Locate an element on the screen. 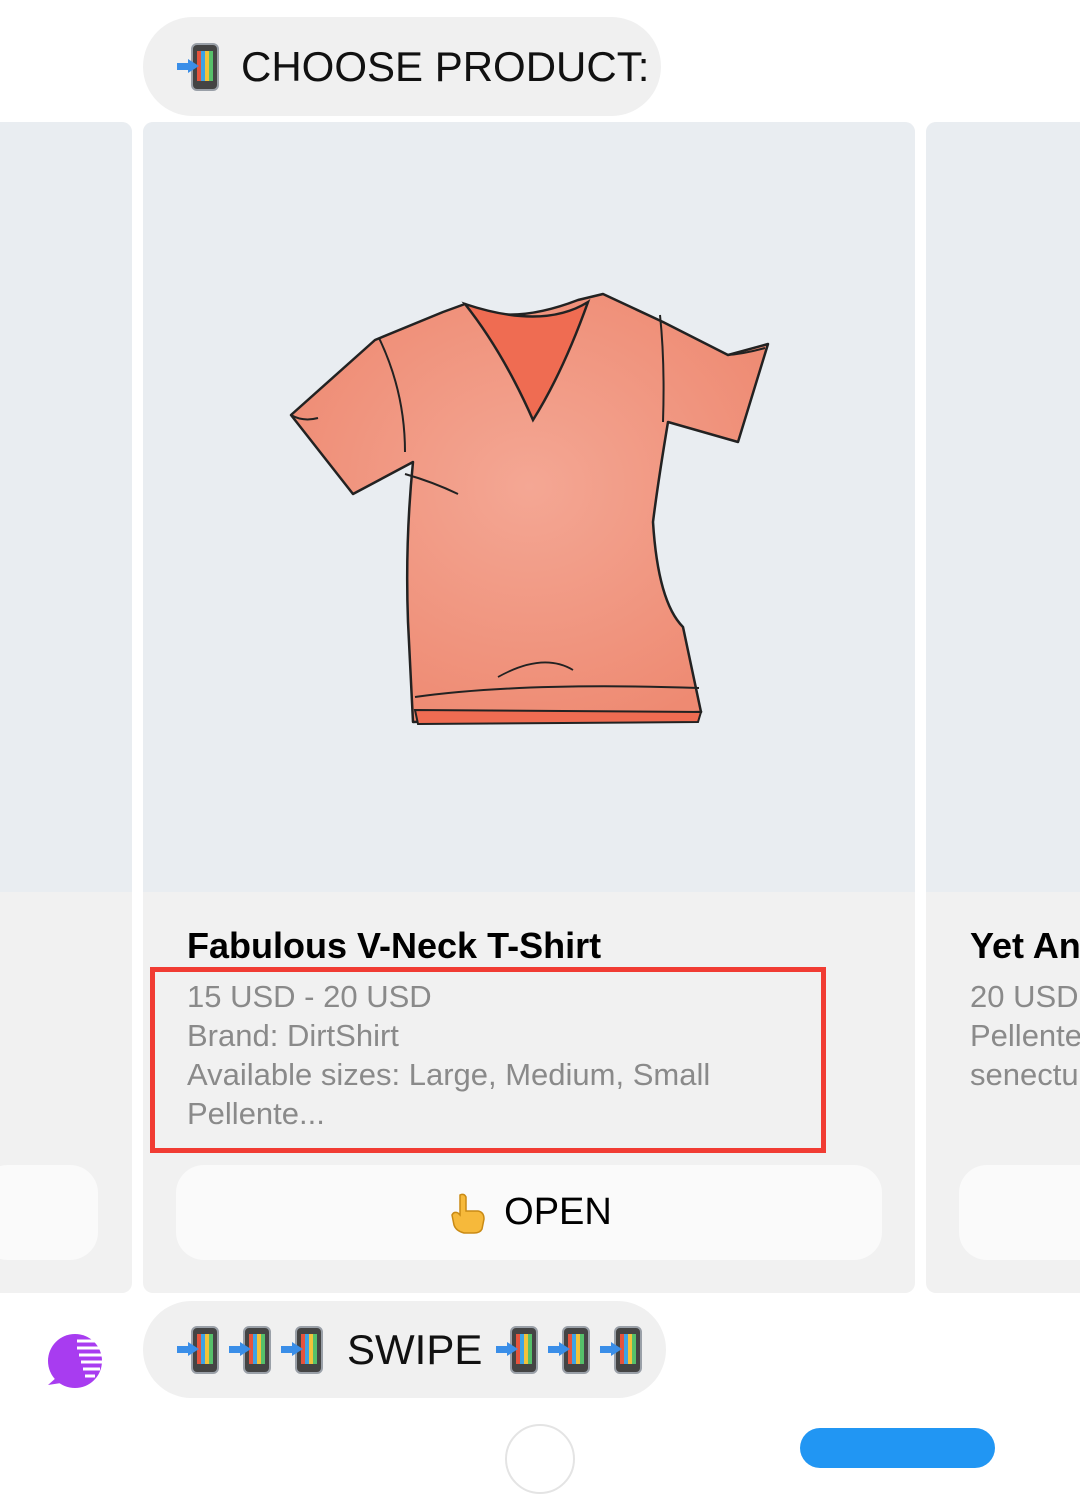 Image resolution: width=1080 pixels, height=1494 pixels. product-card-previous is located at coordinates (66, 707).